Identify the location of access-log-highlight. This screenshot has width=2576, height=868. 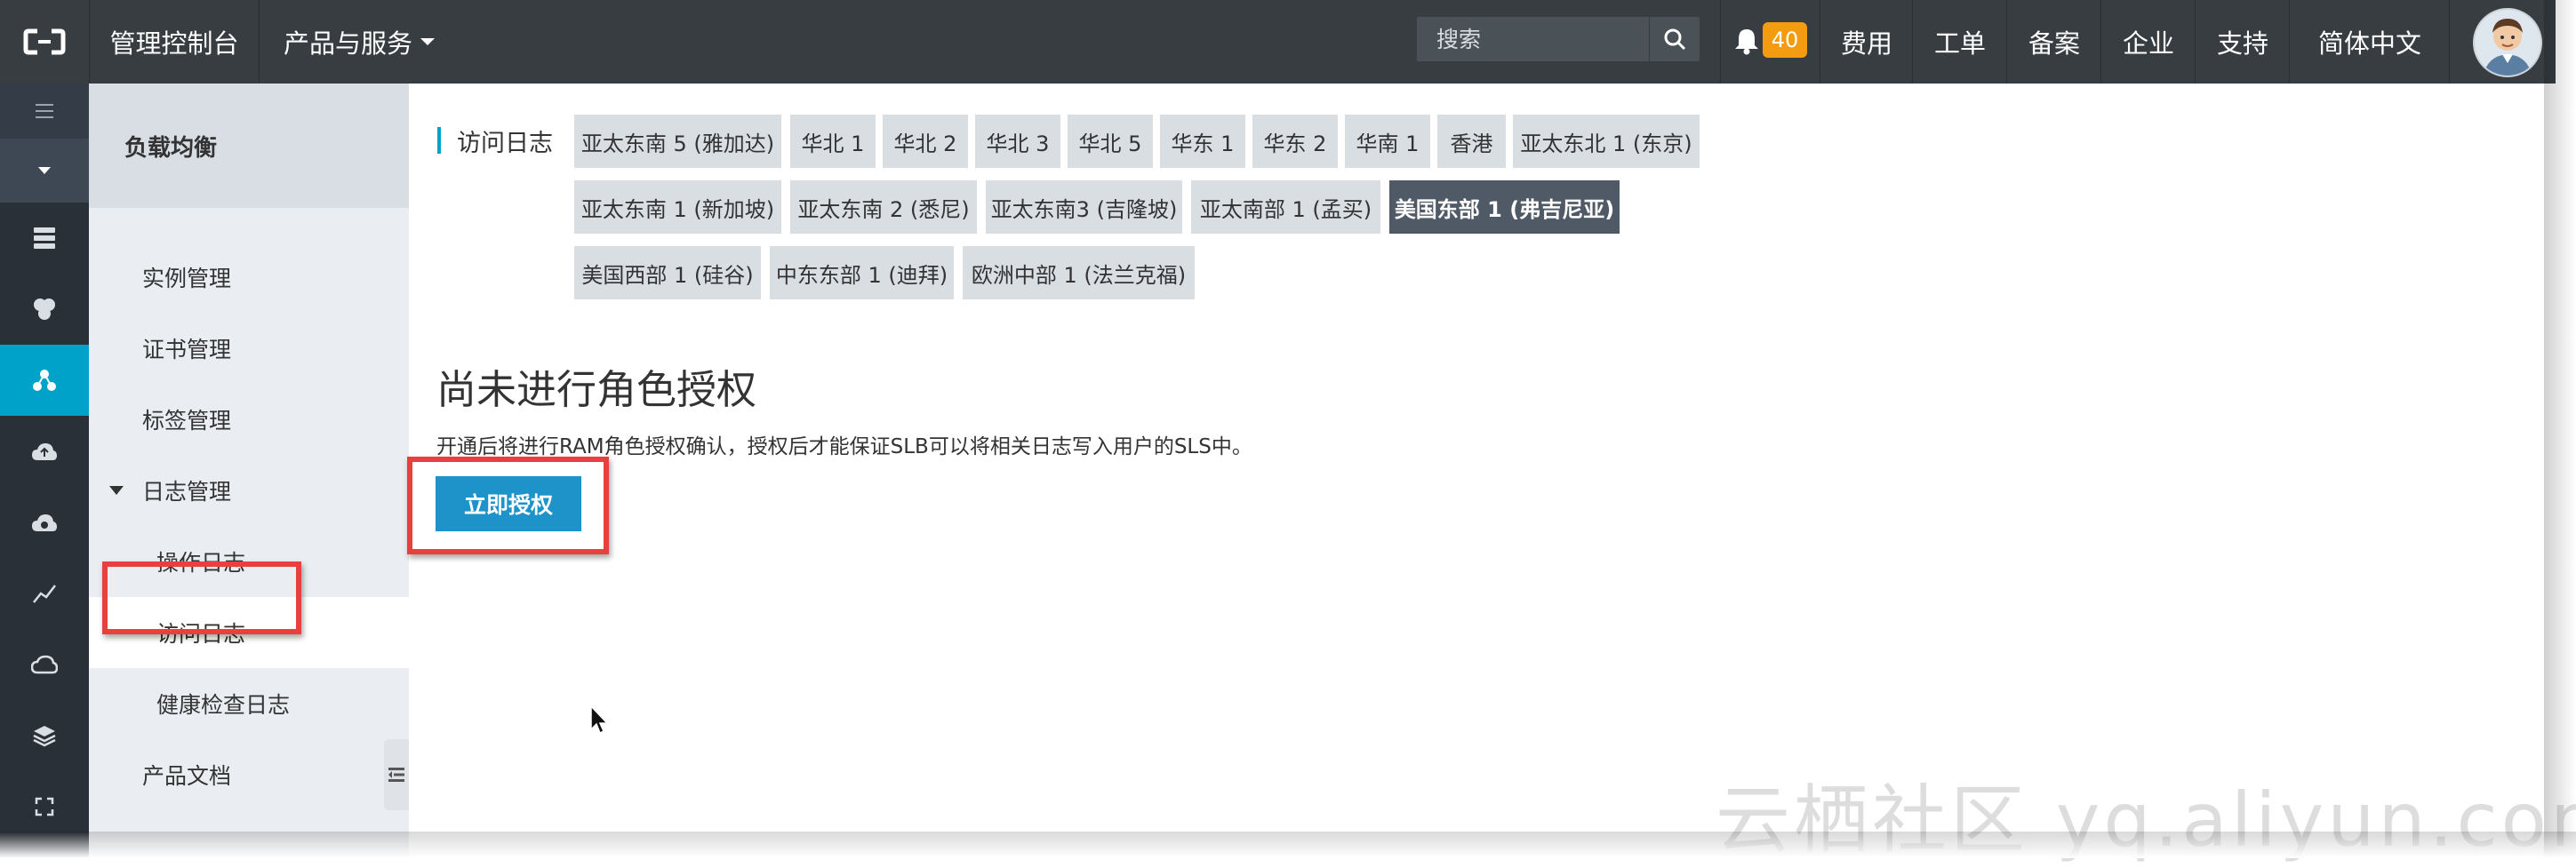
(201, 597).